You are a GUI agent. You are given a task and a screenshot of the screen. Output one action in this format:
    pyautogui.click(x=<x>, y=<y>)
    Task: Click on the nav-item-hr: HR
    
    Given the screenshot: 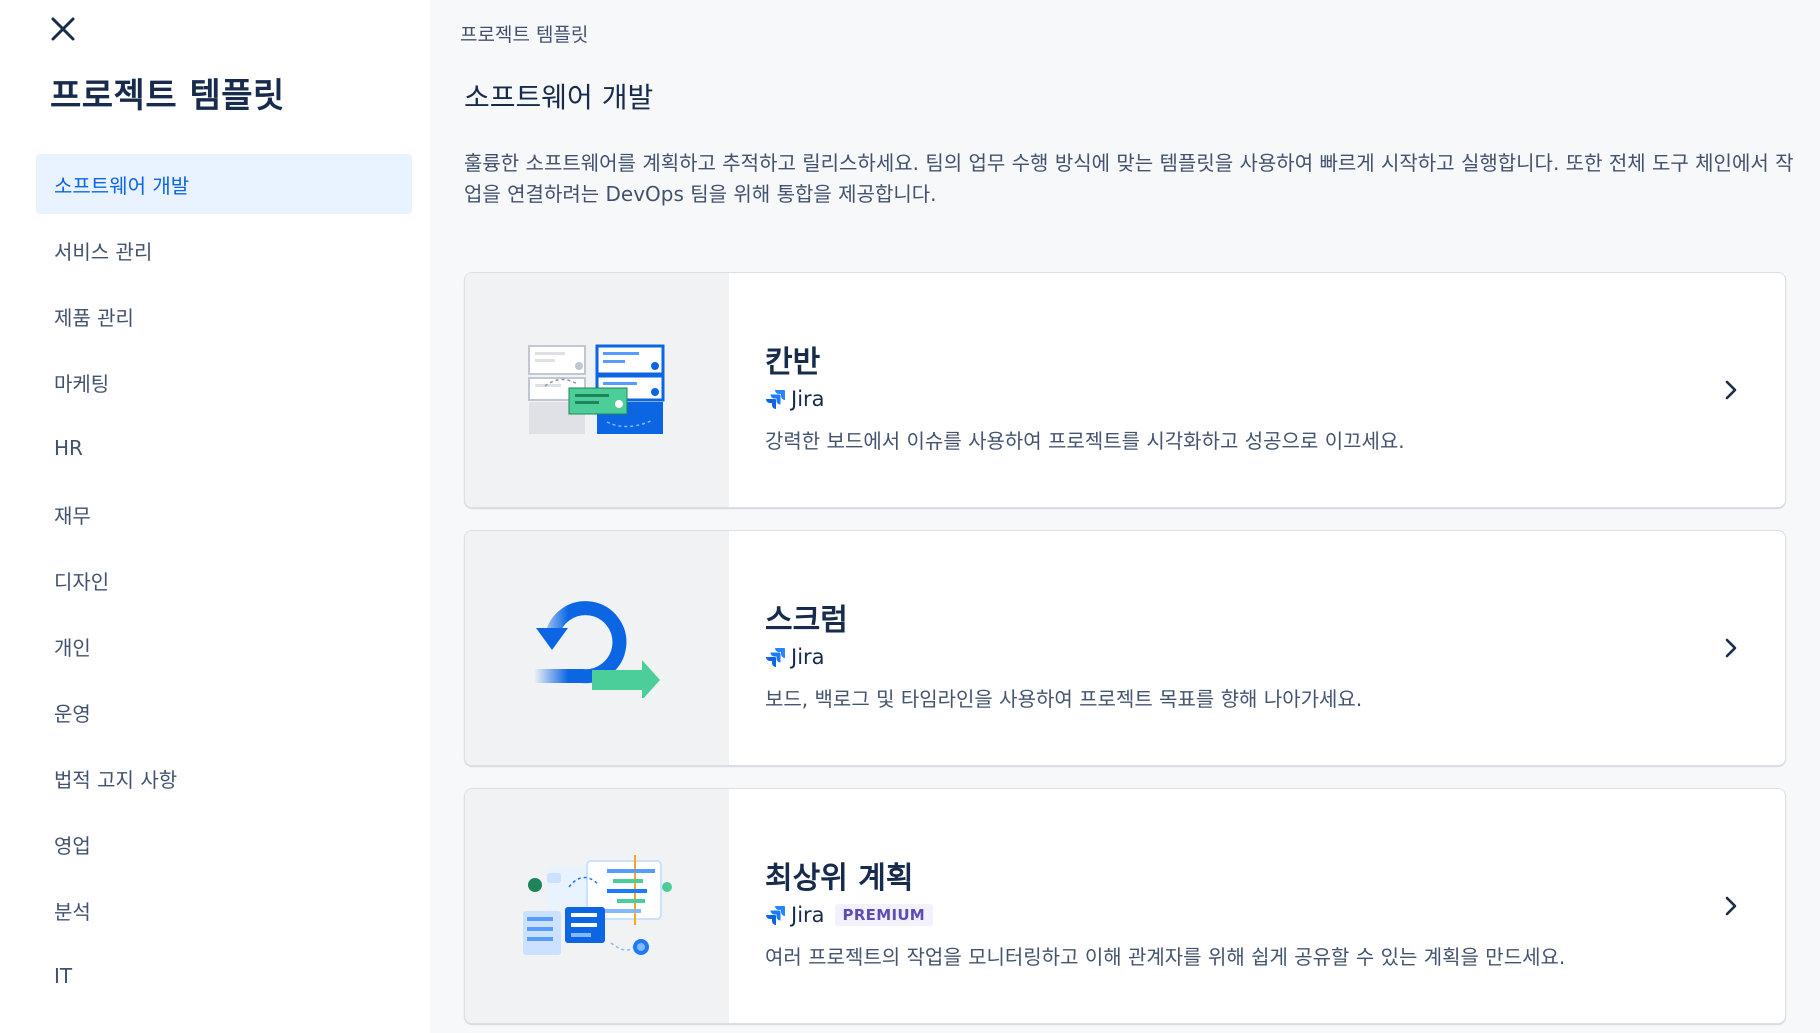 What is the action you would take?
    pyautogui.click(x=224, y=448)
    